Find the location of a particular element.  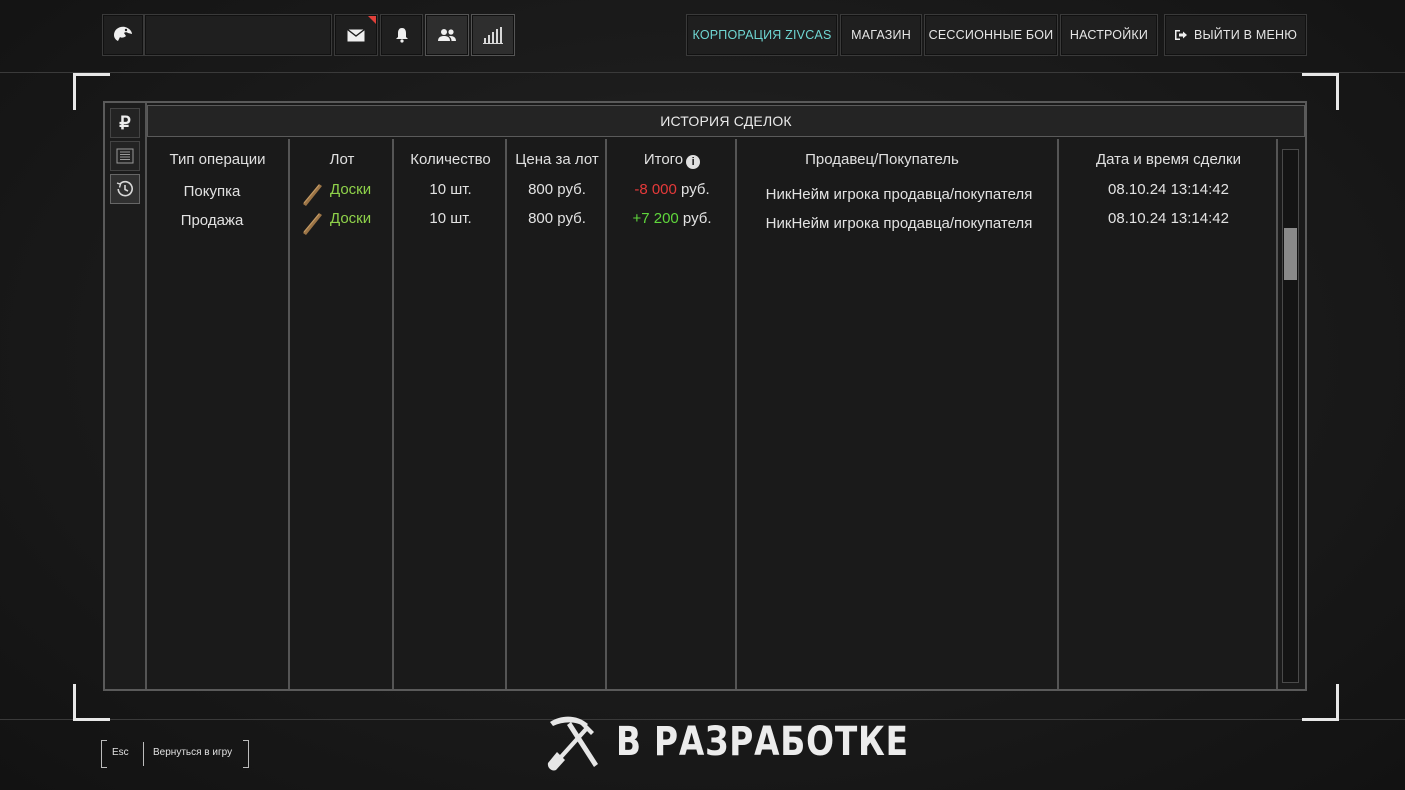

friends-button is located at coordinates (447, 35).